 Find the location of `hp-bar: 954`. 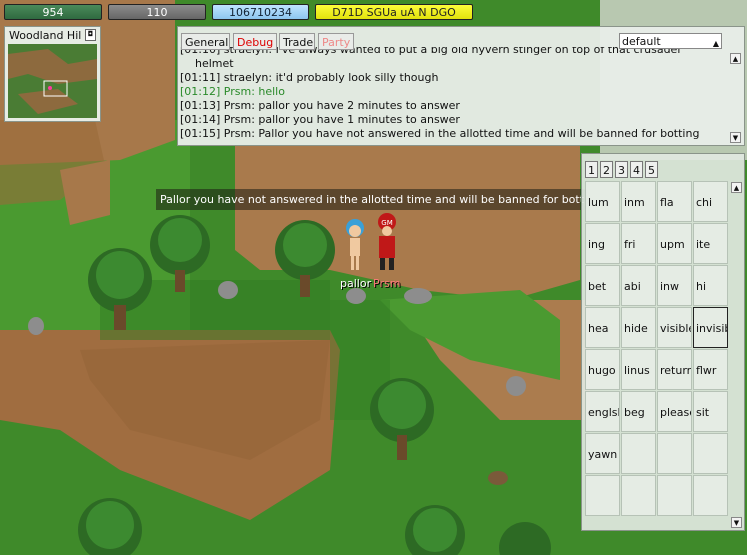

hp-bar: 954 is located at coordinates (53, 12).